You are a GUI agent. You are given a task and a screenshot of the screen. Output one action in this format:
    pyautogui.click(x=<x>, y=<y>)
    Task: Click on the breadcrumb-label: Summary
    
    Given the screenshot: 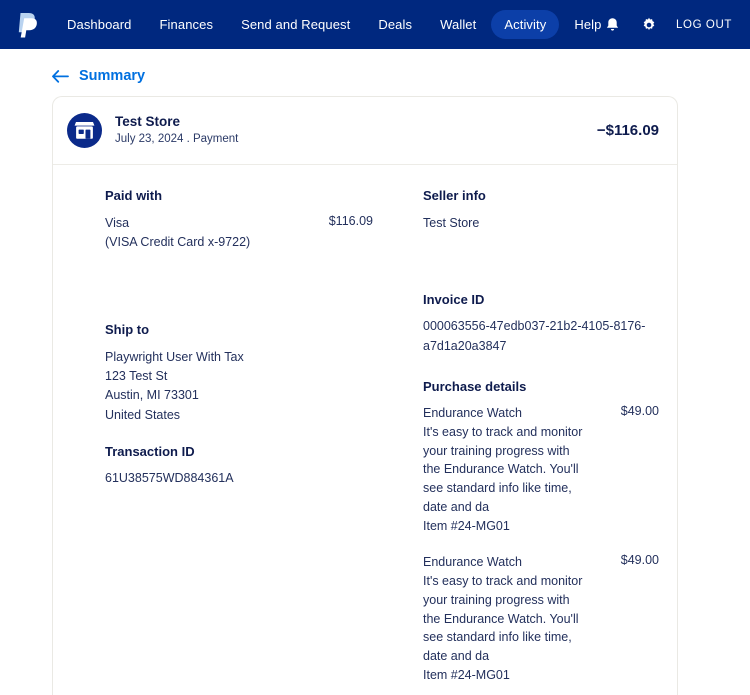 What is the action you would take?
    pyautogui.click(x=112, y=76)
    